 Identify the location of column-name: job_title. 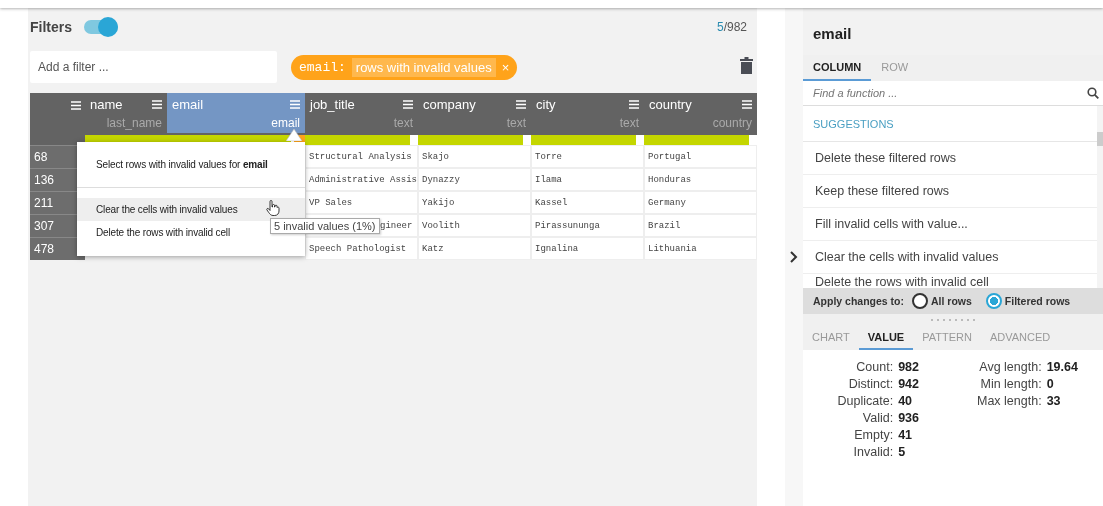
(332, 104).